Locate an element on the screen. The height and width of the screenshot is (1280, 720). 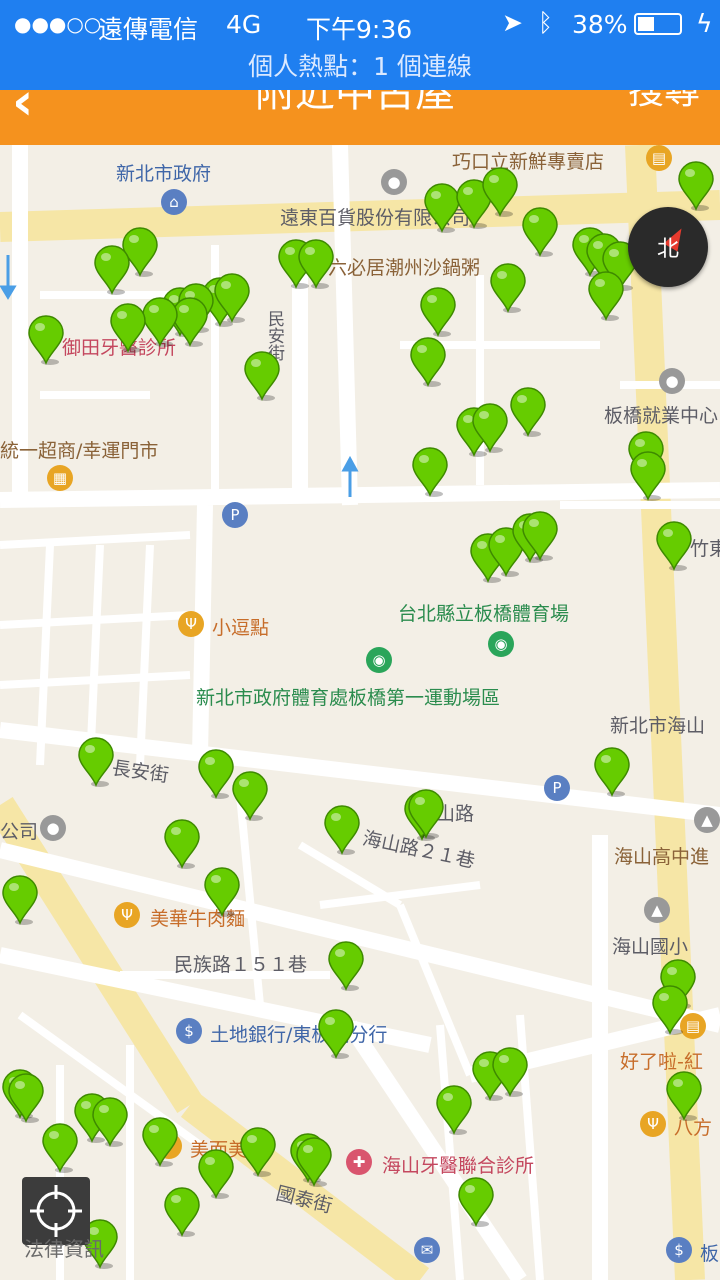
label-haishan-elem: 海山國小 is located at coordinates (650, 947).